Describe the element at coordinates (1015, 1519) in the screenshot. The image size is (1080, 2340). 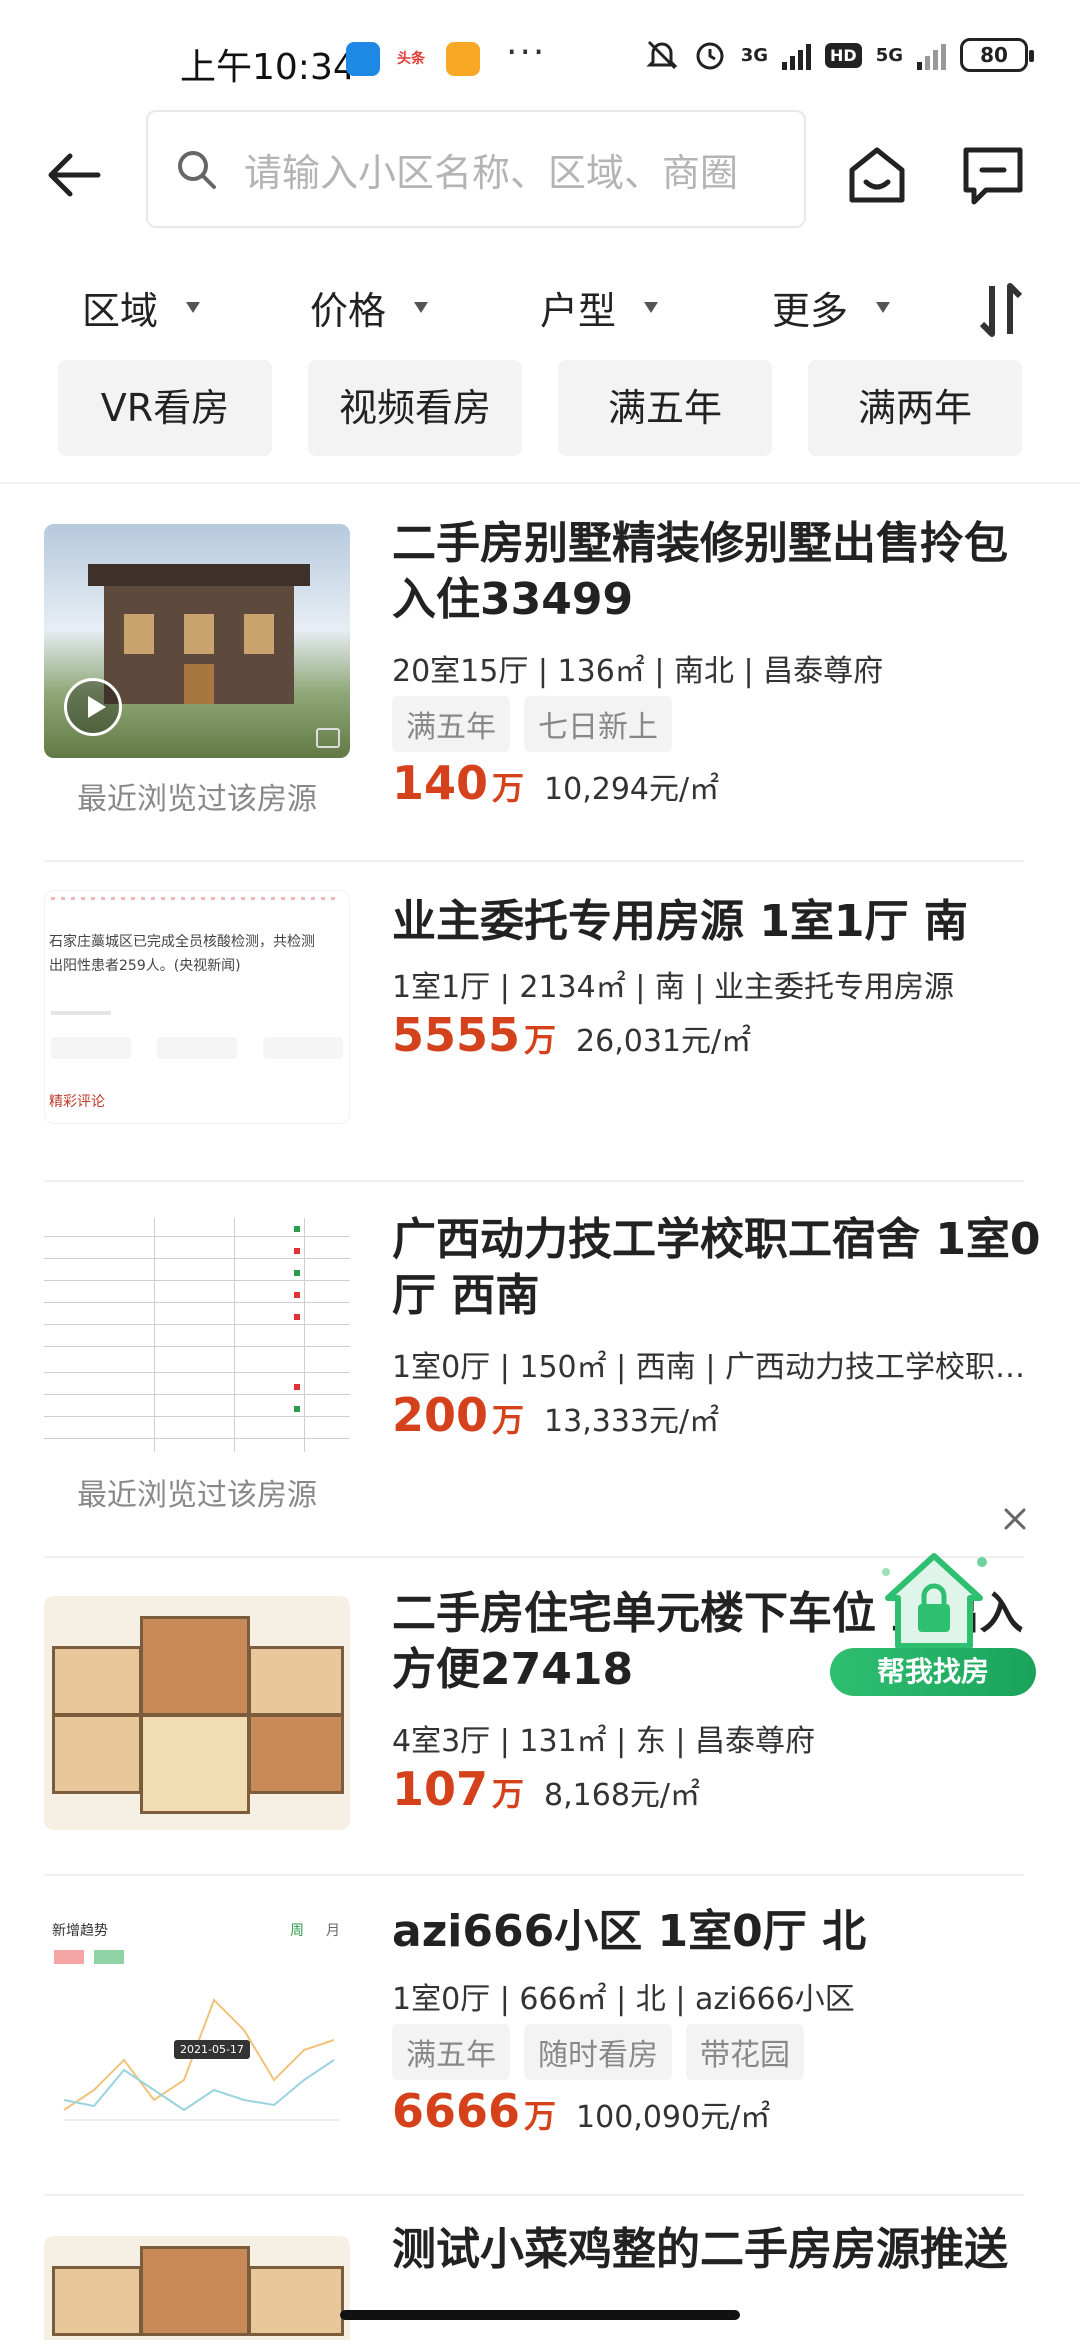
I see `close-icon` at that location.